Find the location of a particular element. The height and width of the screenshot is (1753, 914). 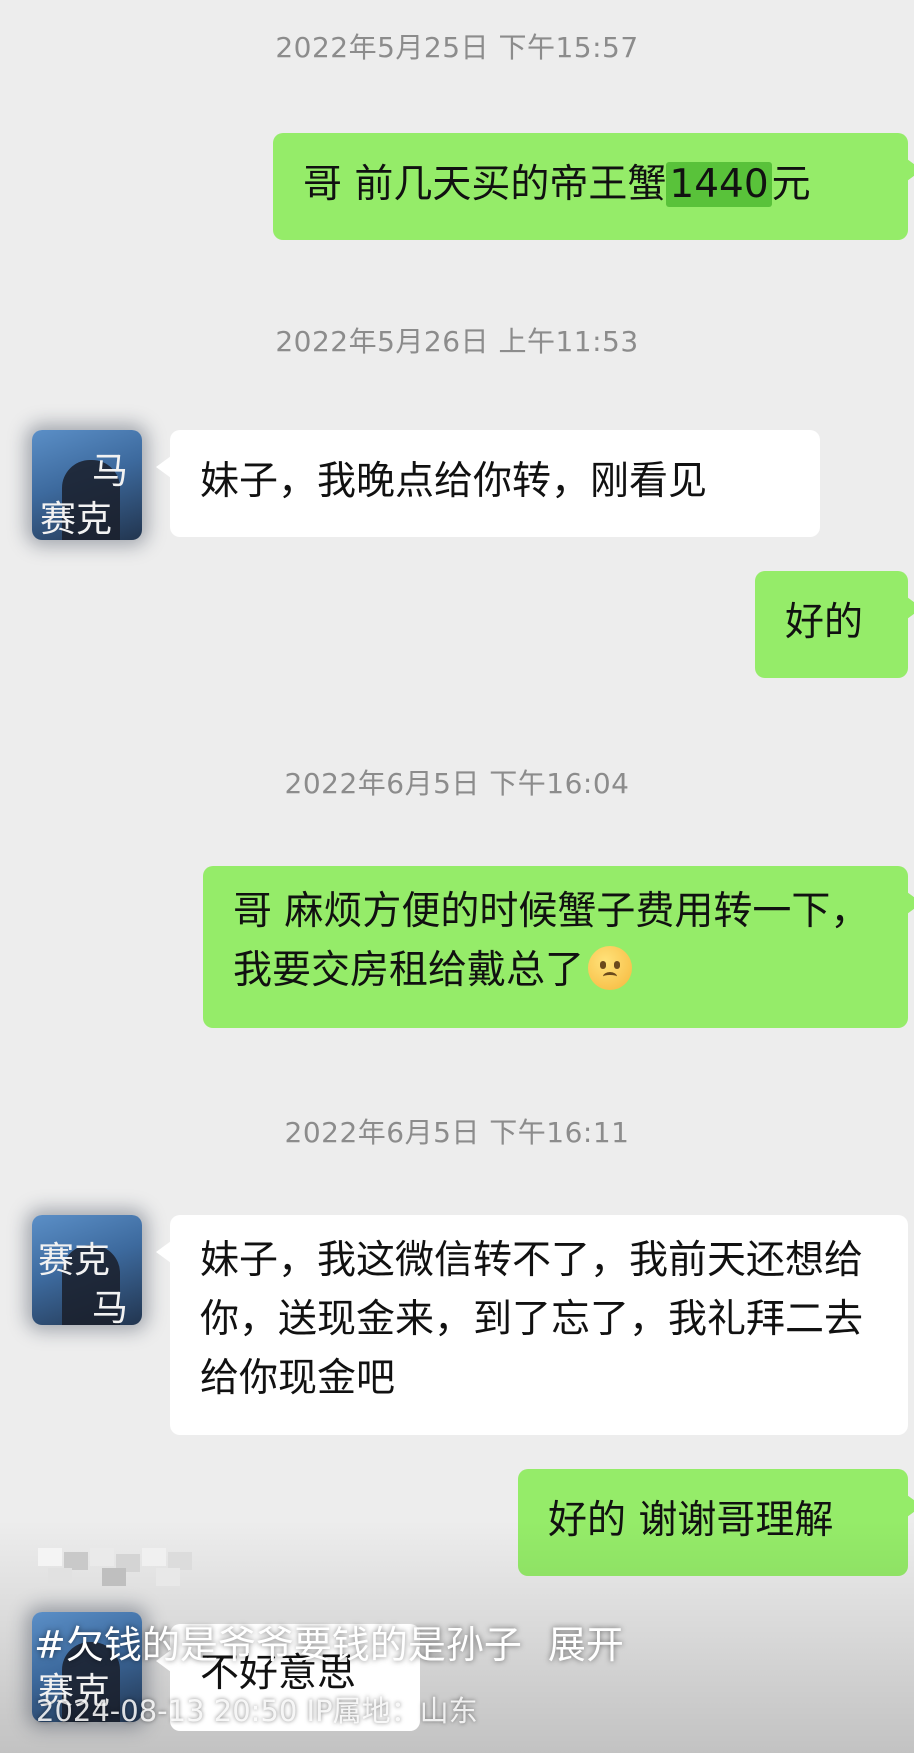

message-bubble-sent: 哥 前几天买的帝王蟹1440元 is located at coordinates (593, 186).